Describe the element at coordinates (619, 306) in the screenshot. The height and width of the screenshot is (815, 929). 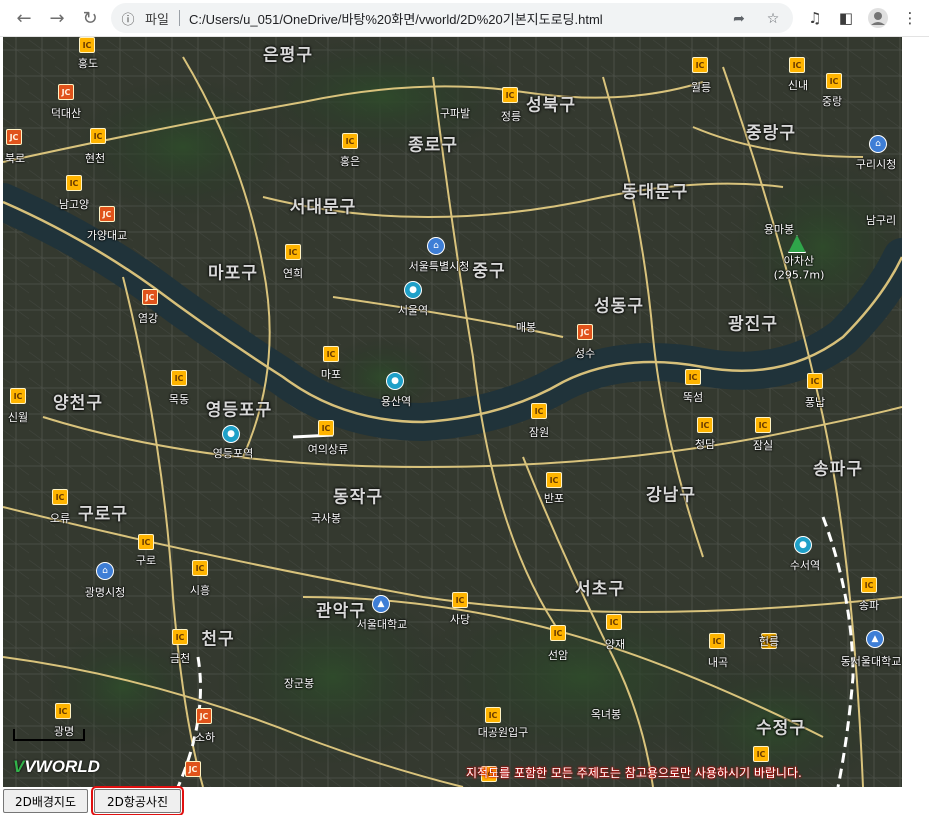
I see `district-label: 성동구` at that location.